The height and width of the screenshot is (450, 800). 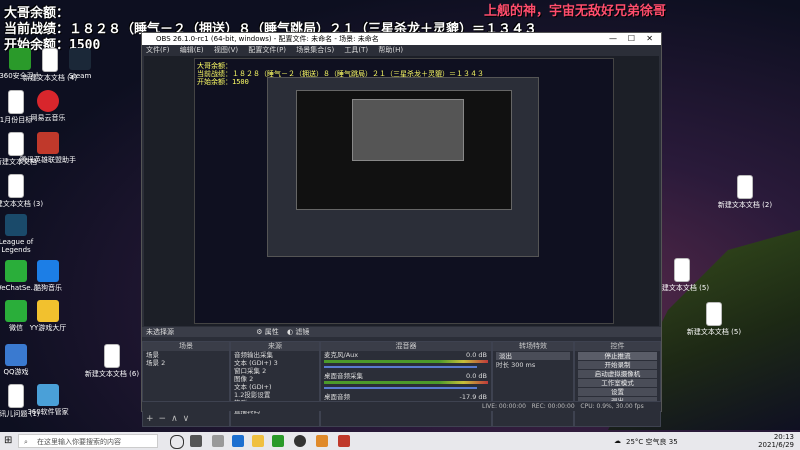 I want to click on scenes-panel: 场景 场景 场景 2 +−∧∨, so click(x=186, y=384).